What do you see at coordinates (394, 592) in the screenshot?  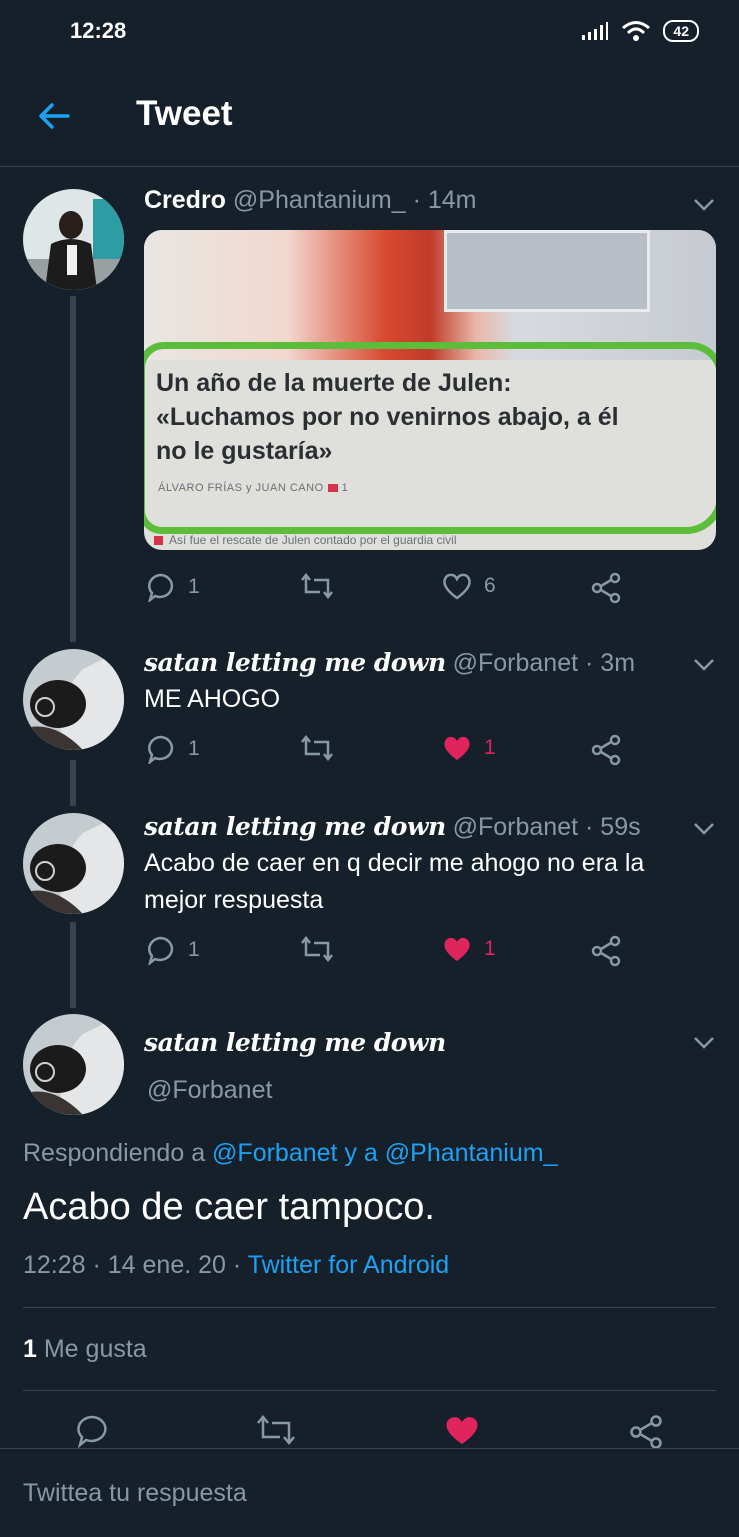 I see `tweet-actions: 1 6` at bounding box center [394, 592].